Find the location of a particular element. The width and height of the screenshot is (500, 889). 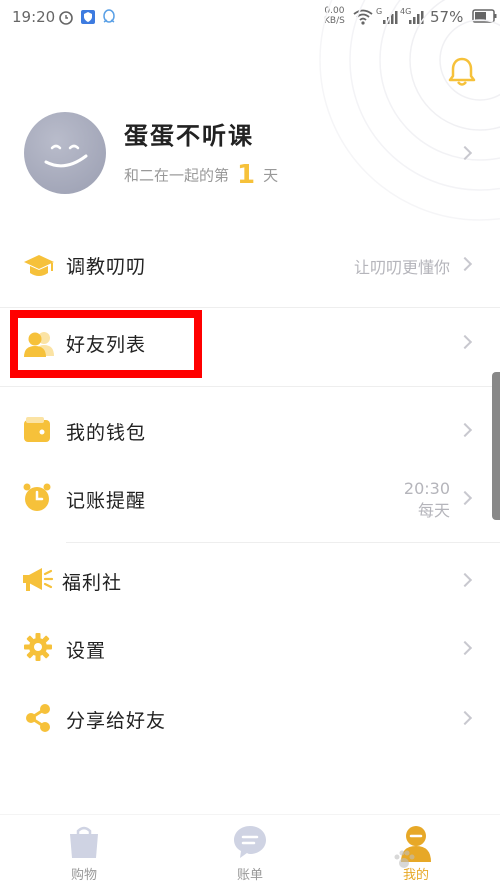

share-icon is located at coordinates (38, 718).